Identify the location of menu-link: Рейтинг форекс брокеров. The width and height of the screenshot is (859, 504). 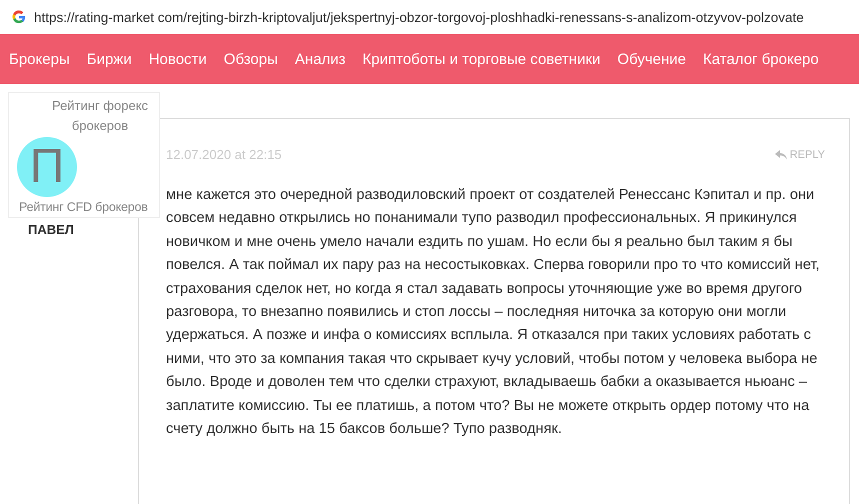
(100, 116).